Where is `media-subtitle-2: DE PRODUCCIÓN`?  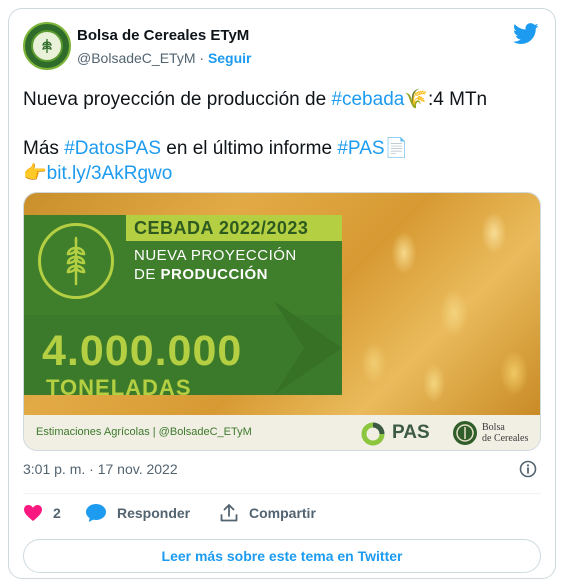
media-subtitle-2: DE PRODUCCIÓN is located at coordinates (201, 274).